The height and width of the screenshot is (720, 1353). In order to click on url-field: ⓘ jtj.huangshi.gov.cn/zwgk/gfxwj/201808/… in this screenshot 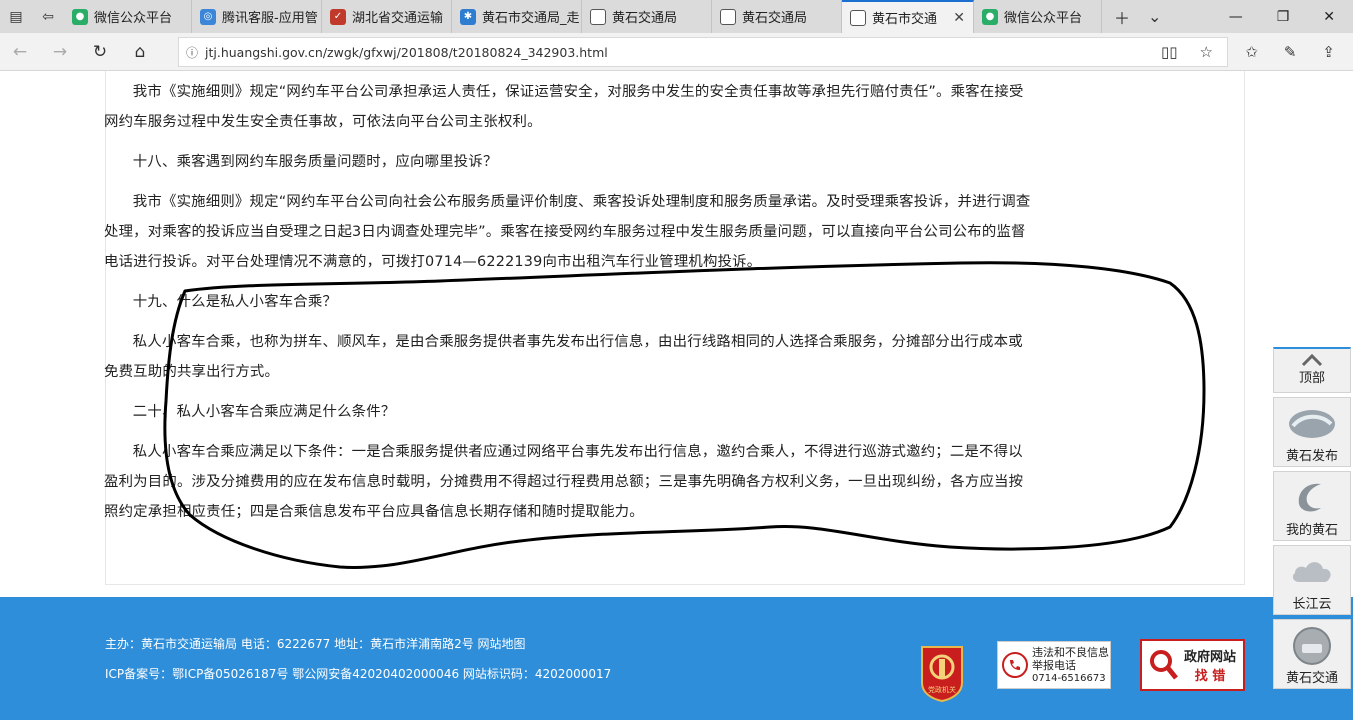, I will do `click(703, 52)`.